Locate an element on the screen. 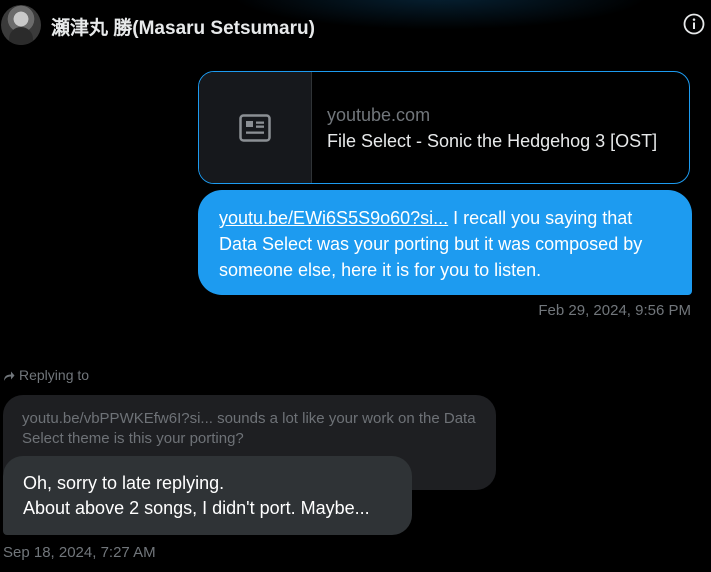 The width and height of the screenshot is (711, 572). article-icon is located at coordinates (255, 128).